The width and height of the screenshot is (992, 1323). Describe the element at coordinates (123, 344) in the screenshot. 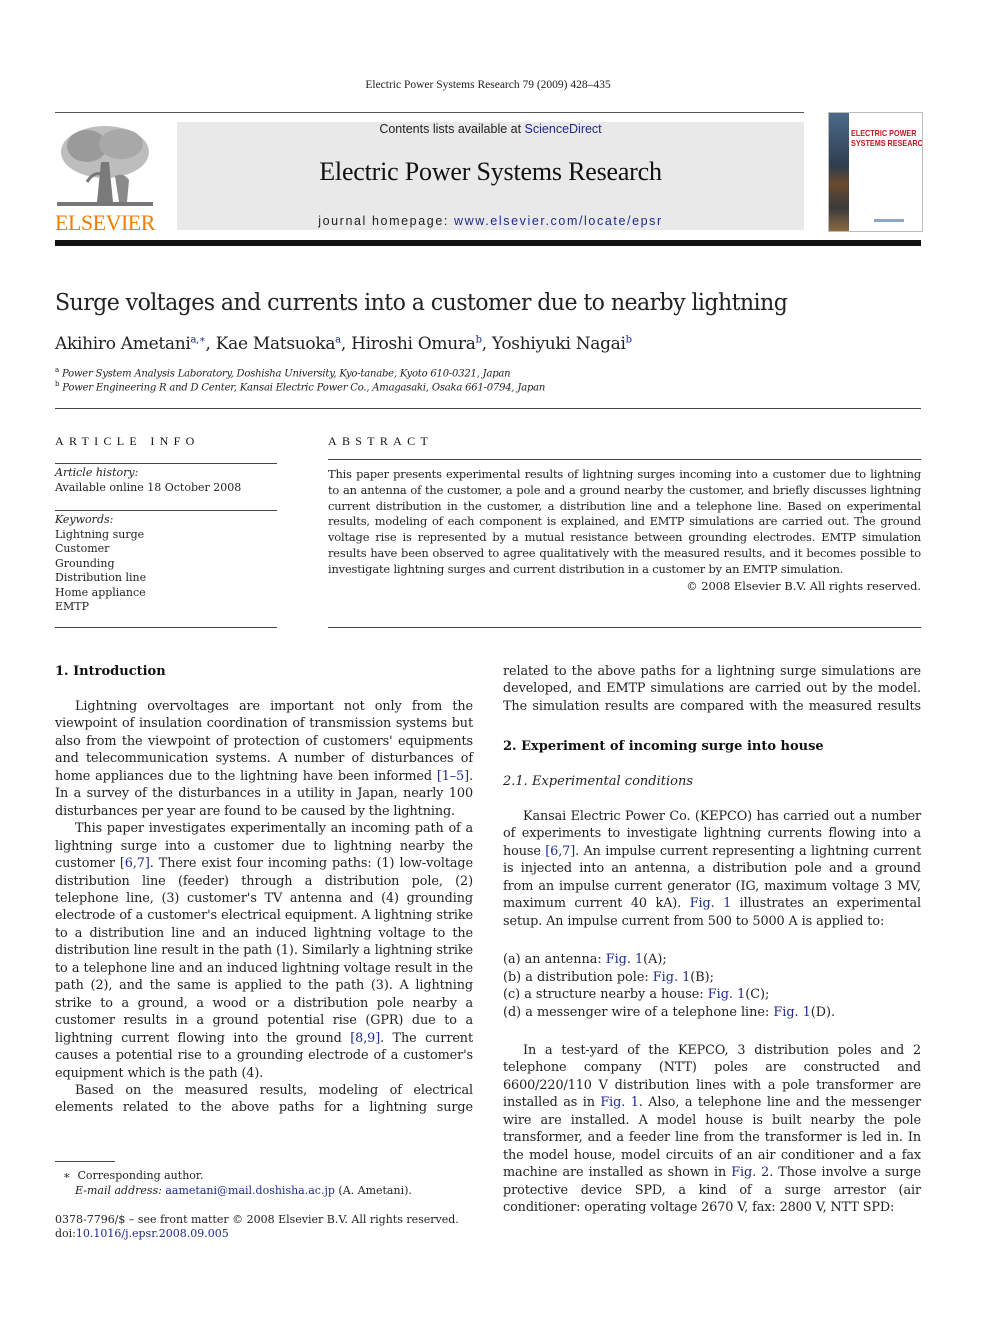

I see `author-name: Akihiro Ametani` at that location.